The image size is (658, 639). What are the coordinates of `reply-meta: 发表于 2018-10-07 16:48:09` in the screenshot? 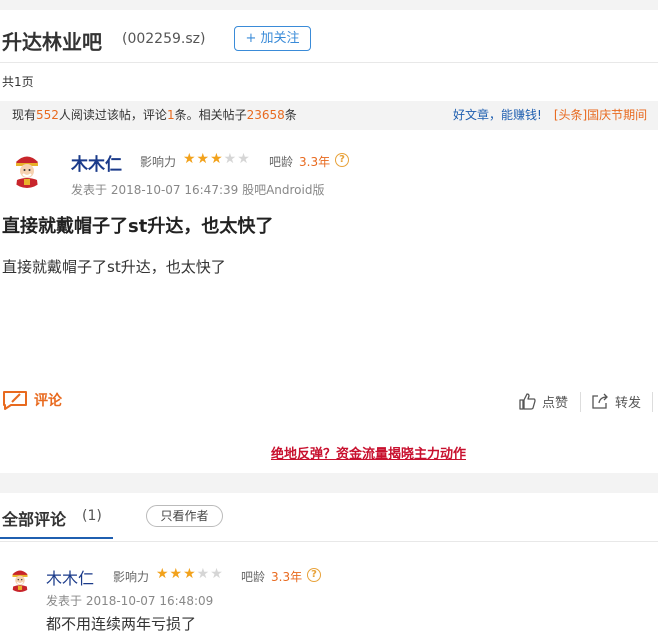 It's located at (130, 601).